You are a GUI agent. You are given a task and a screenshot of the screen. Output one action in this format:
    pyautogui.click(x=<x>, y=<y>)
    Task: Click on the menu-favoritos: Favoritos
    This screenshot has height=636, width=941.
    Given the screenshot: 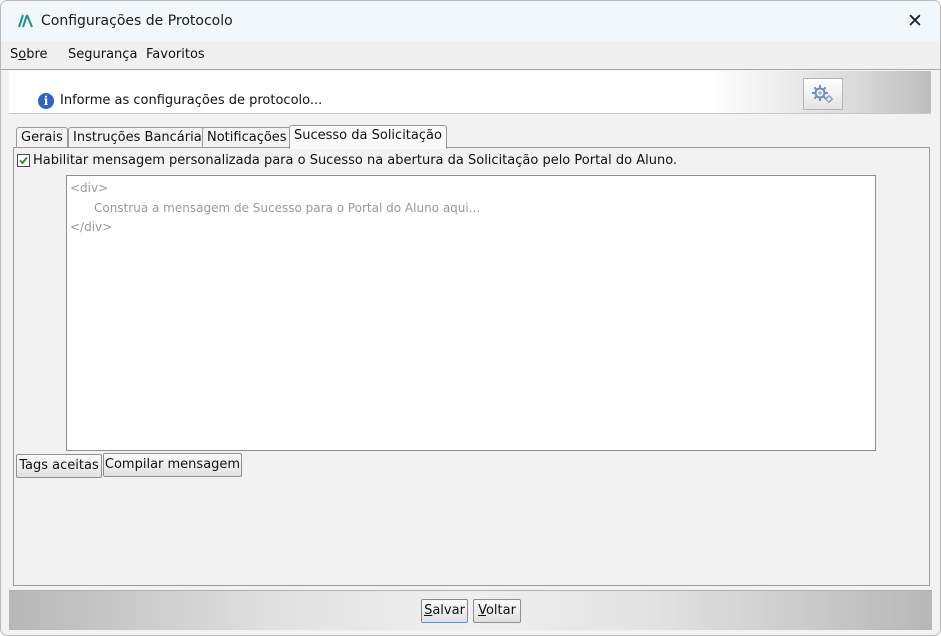 What is the action you would take?
    pyautogui.click(x=175, y=54)
    